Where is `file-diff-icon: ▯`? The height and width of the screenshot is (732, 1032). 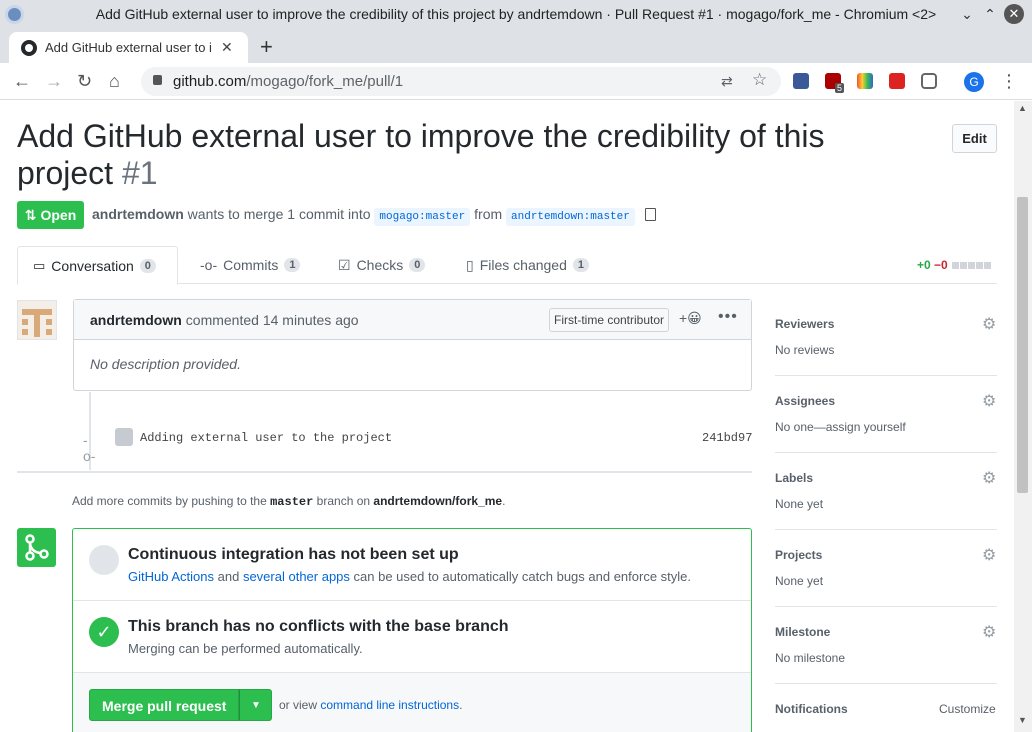
file-diff-icon: ▯ is located at coordinates (470, 264).